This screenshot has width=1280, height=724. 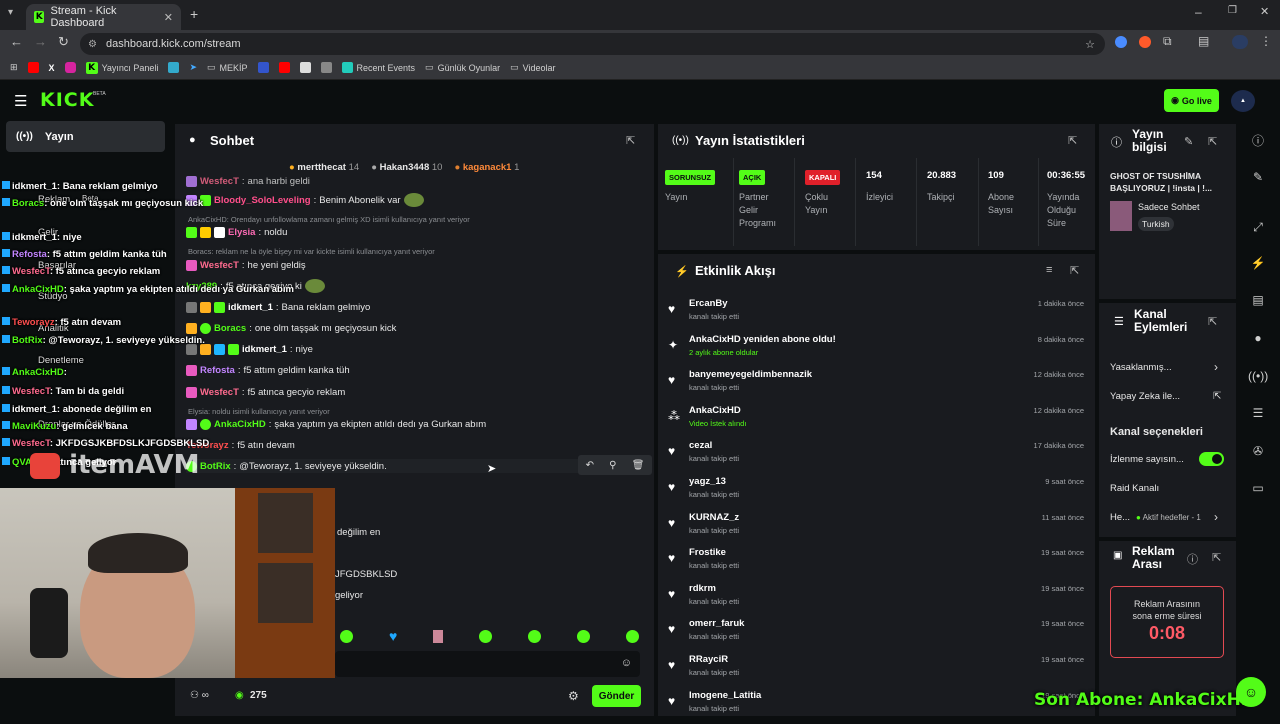 I want to click on delete-icon: 🗑, so click(x=638, y=465).